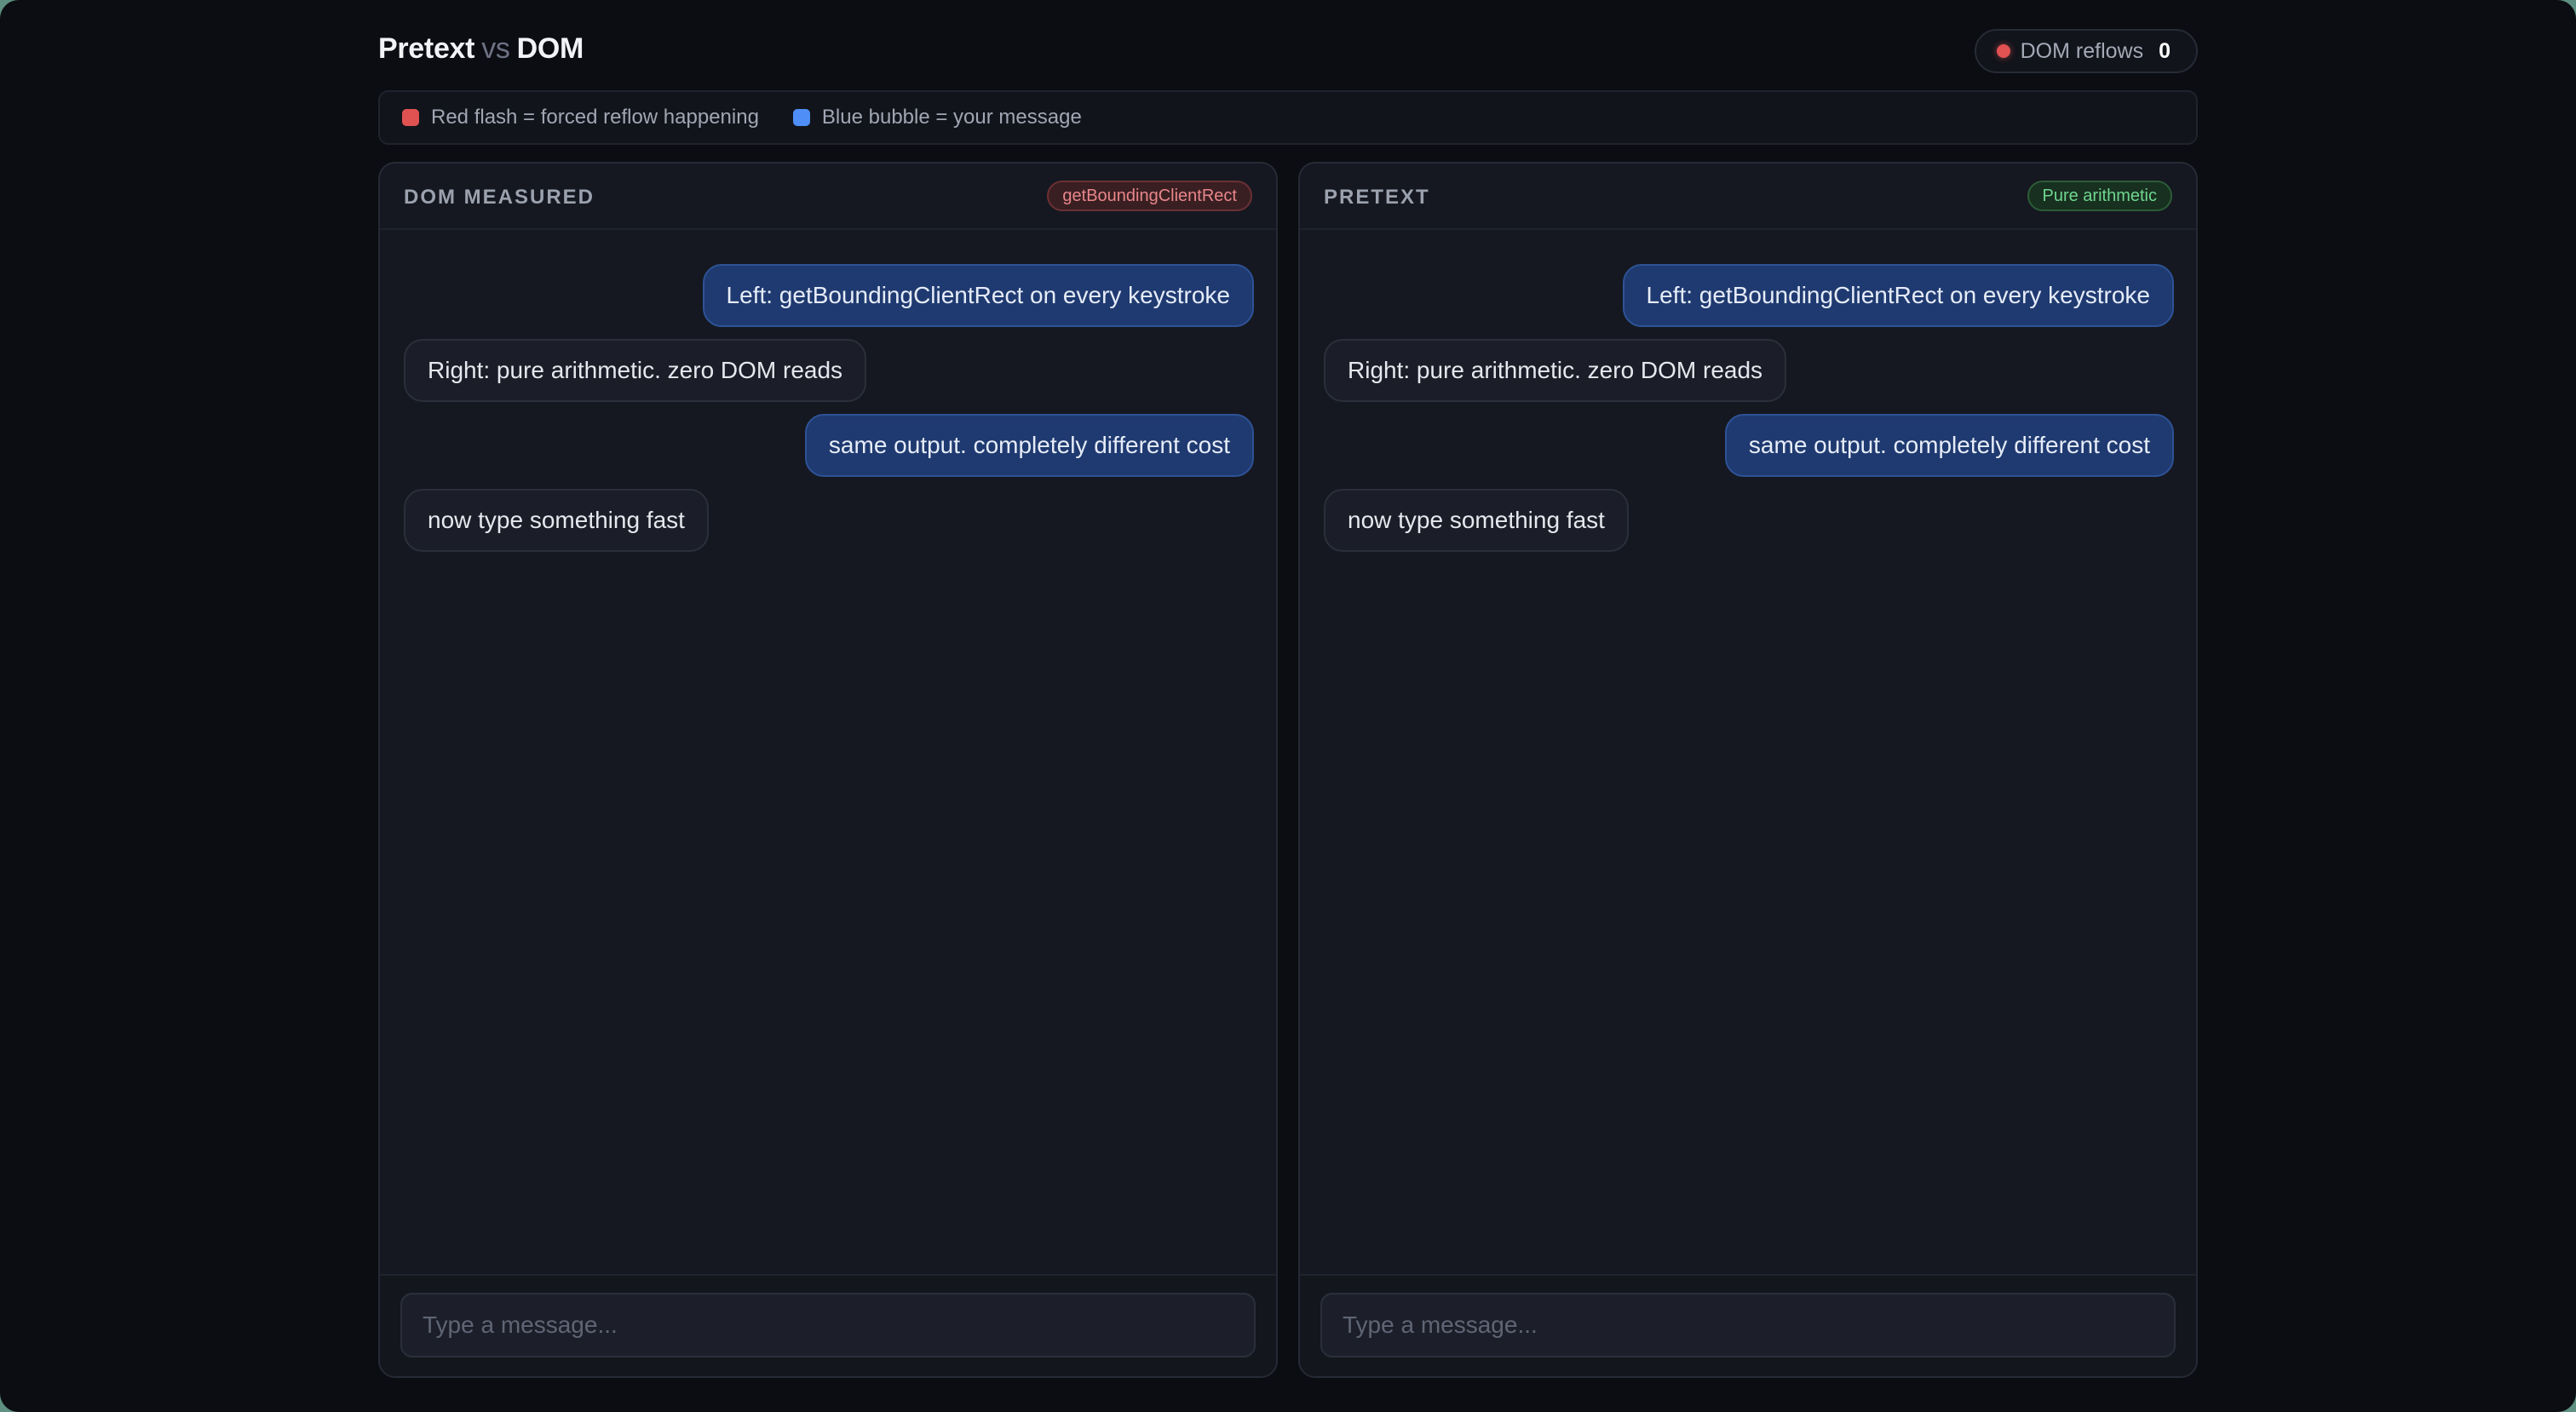 The image size is (2576, 1412). I want to click on reflow-counter-value: 0, so click(2165, 50).